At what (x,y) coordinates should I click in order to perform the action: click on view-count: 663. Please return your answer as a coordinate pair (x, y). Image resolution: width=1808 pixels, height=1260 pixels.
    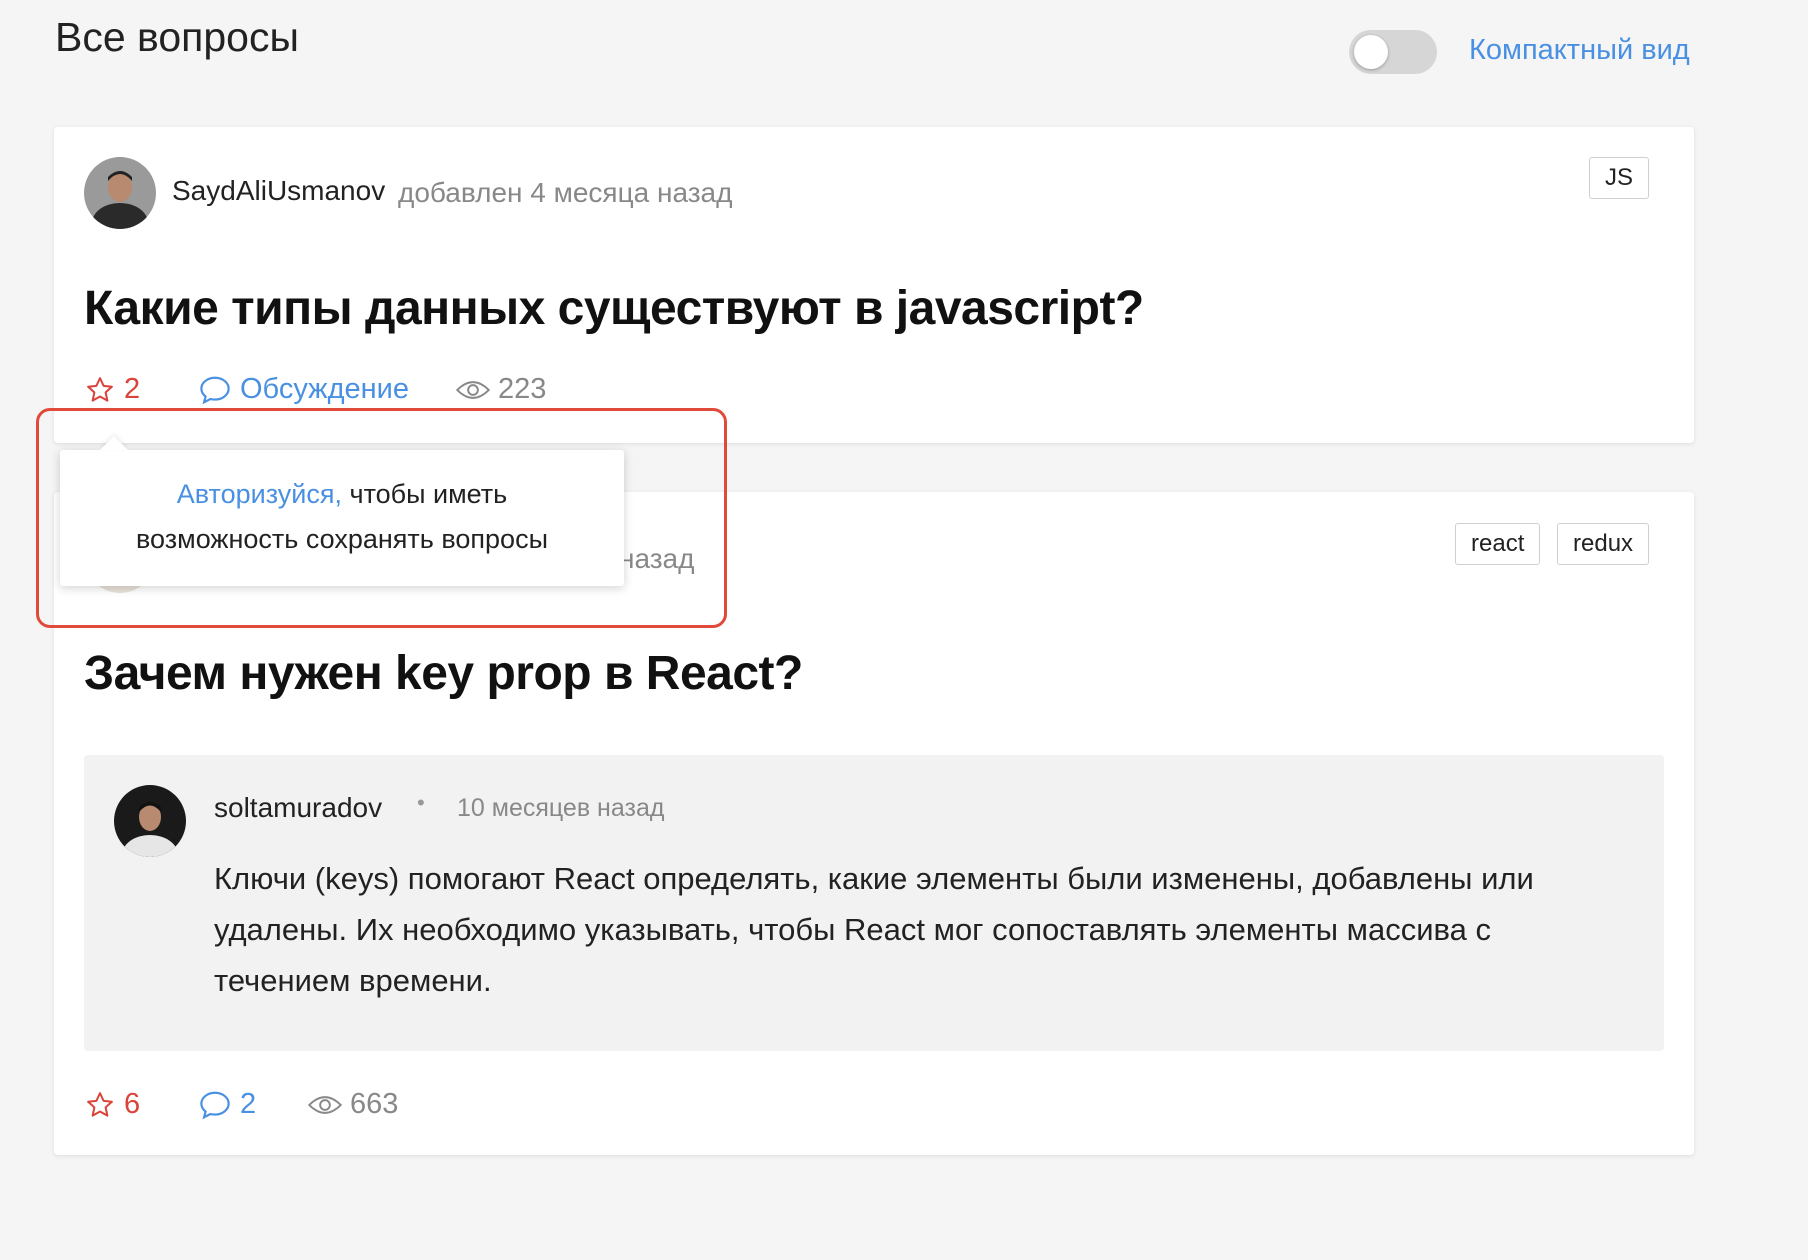
    Looking at the image, I should click on (353, 1104).